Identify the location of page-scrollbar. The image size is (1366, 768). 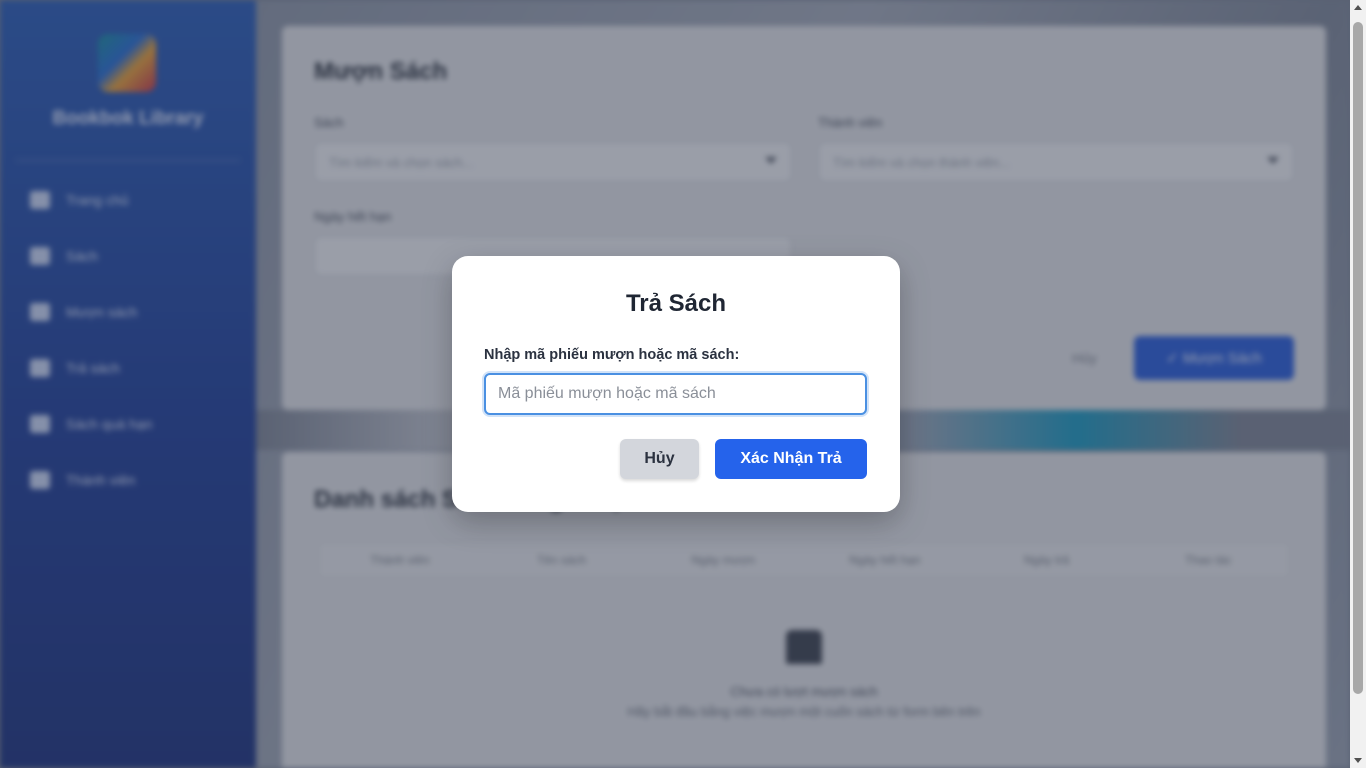
(1358, 384).